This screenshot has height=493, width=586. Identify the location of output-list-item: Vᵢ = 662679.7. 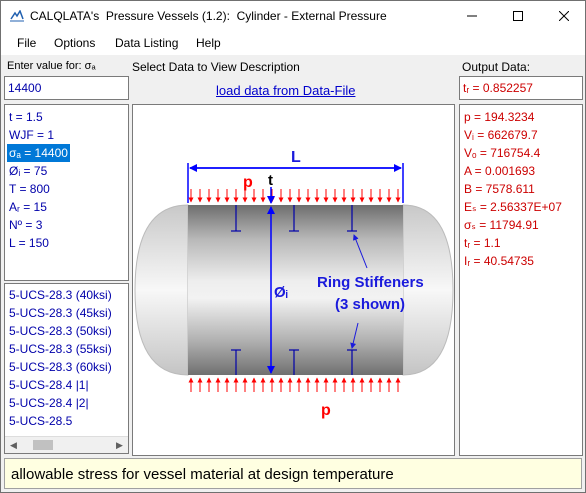
(512, 135).